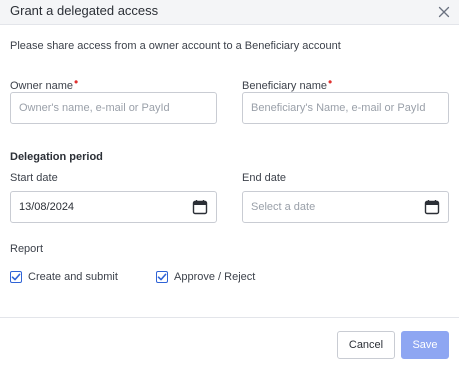  What do you see at coordinates (366, 345) in the screenshot?
I see `cancel-button: Cancel` at bounding box center [366, 345].